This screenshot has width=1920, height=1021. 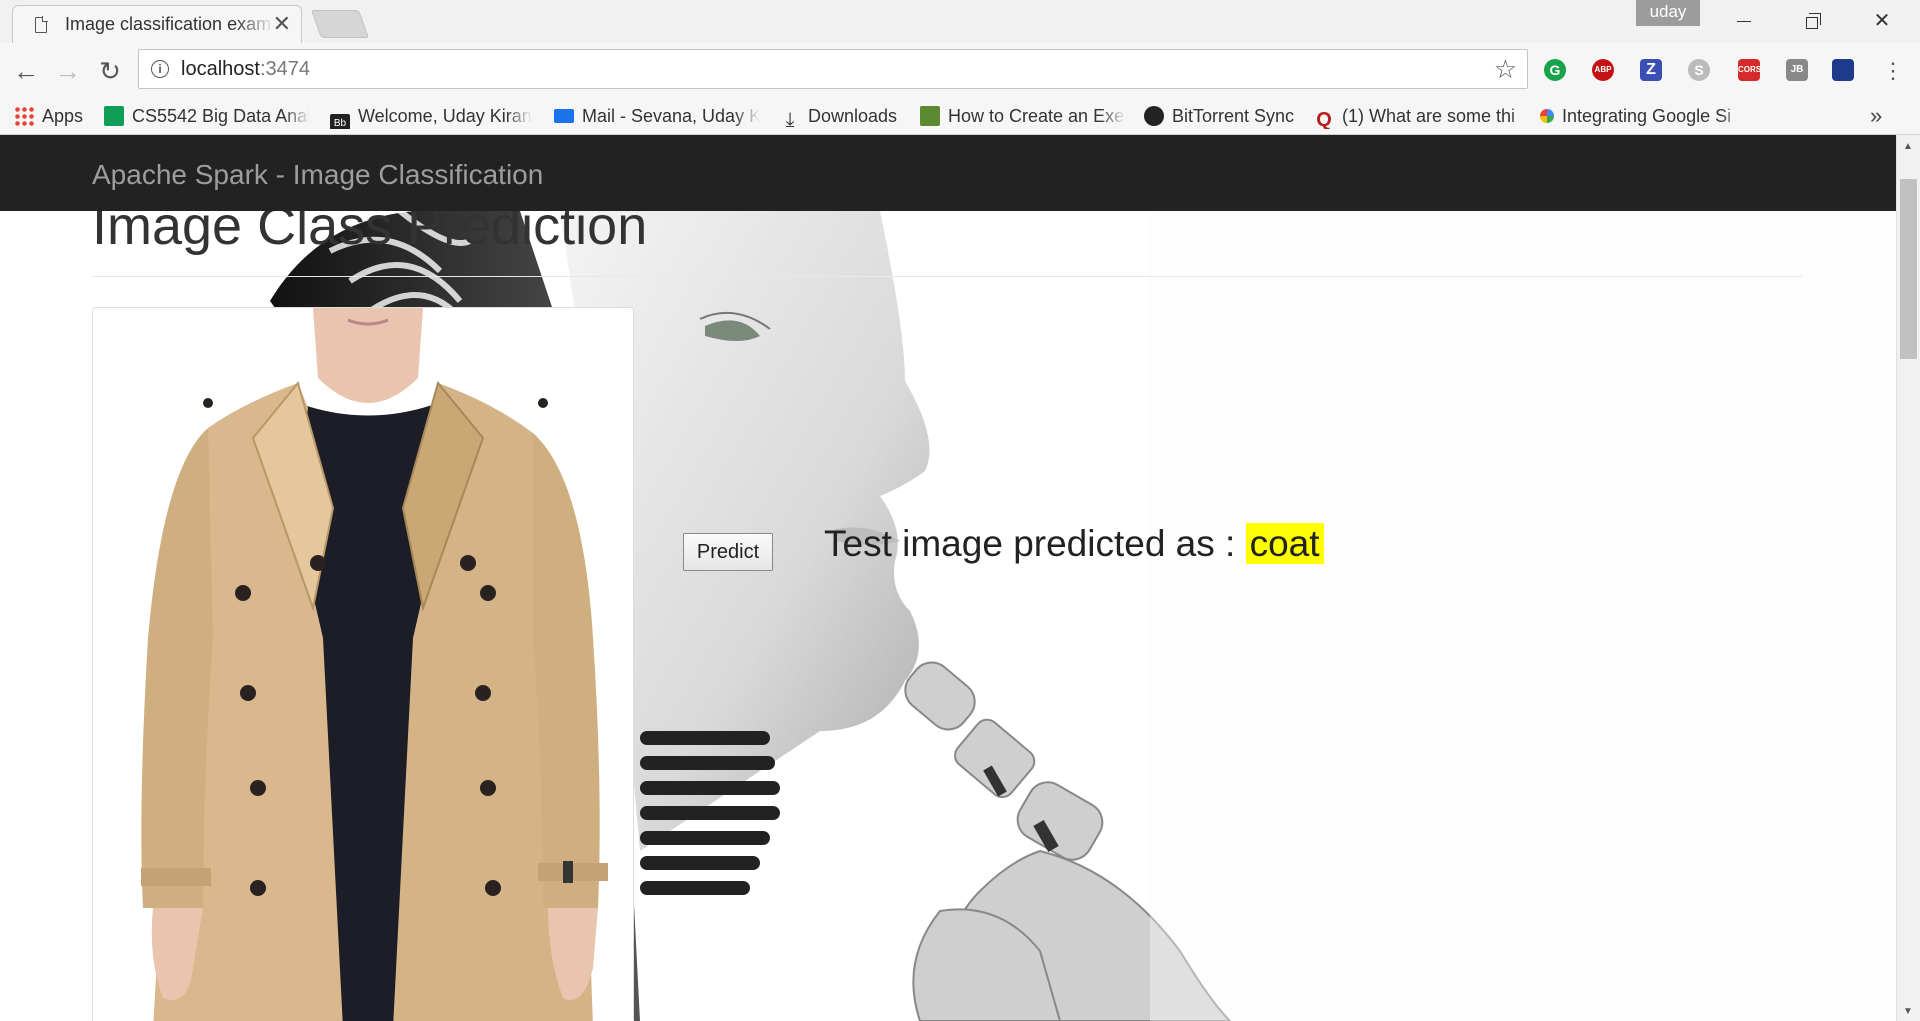 I want to click on bookmark-integrating-google: Integrating Google Si, so click(x=1643, y=116).